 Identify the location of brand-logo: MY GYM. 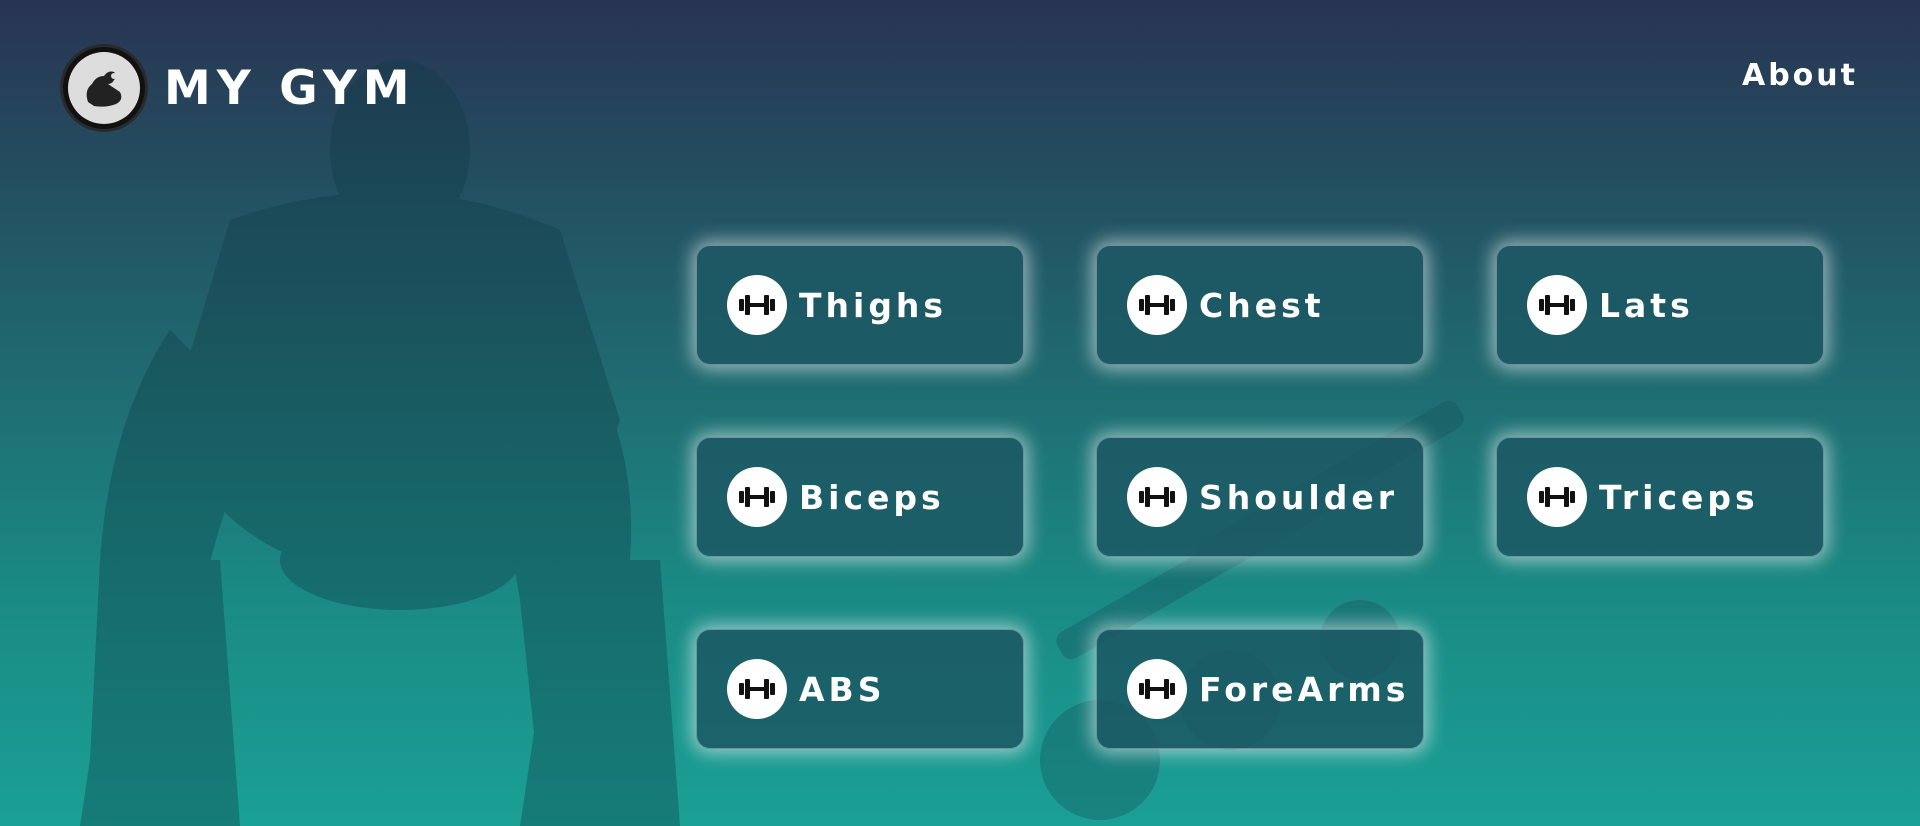
(238, 88).